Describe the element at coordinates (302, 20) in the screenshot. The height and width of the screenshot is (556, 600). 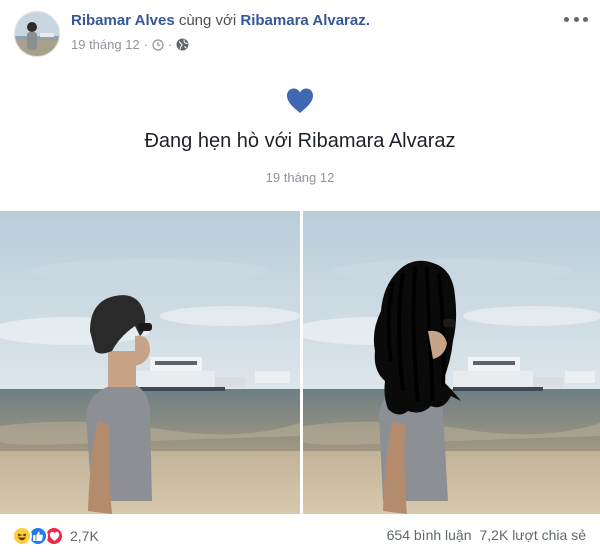
I see `partner-name-link: Ribamara Alvaraz` at that location.